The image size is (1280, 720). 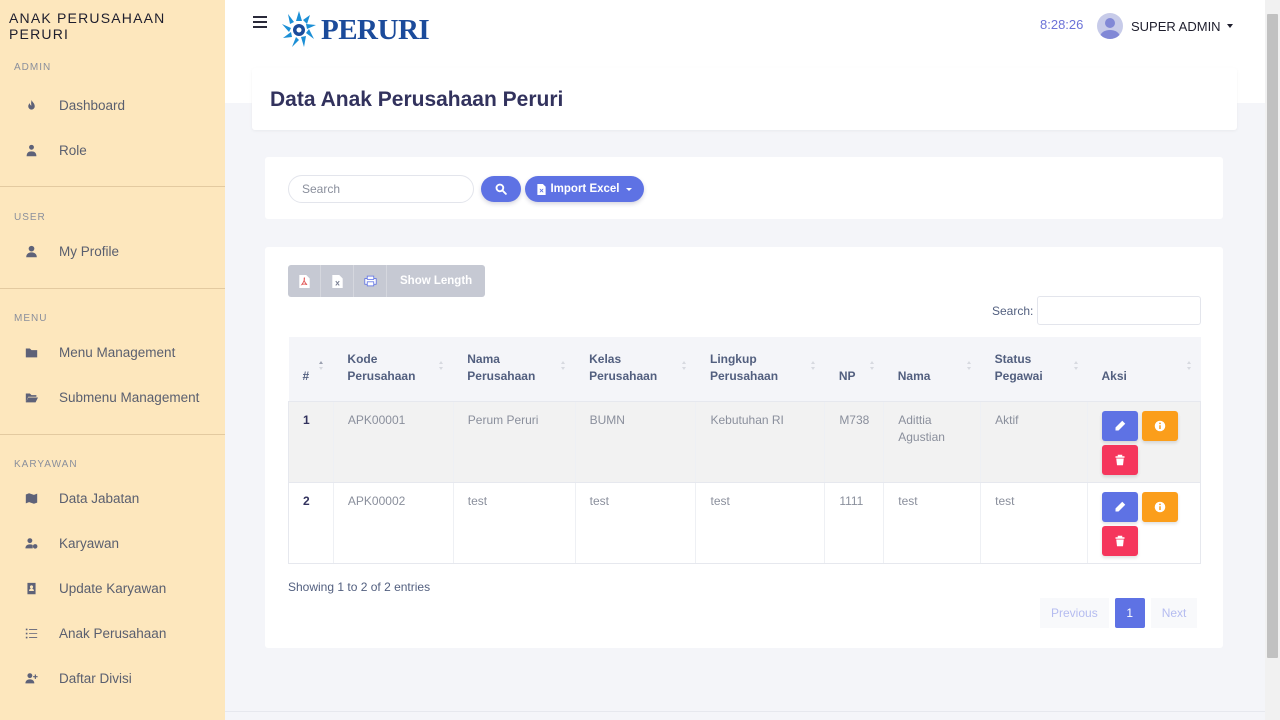 I want to click on previous-page-button: Previous, so click(x=1074, y=613).